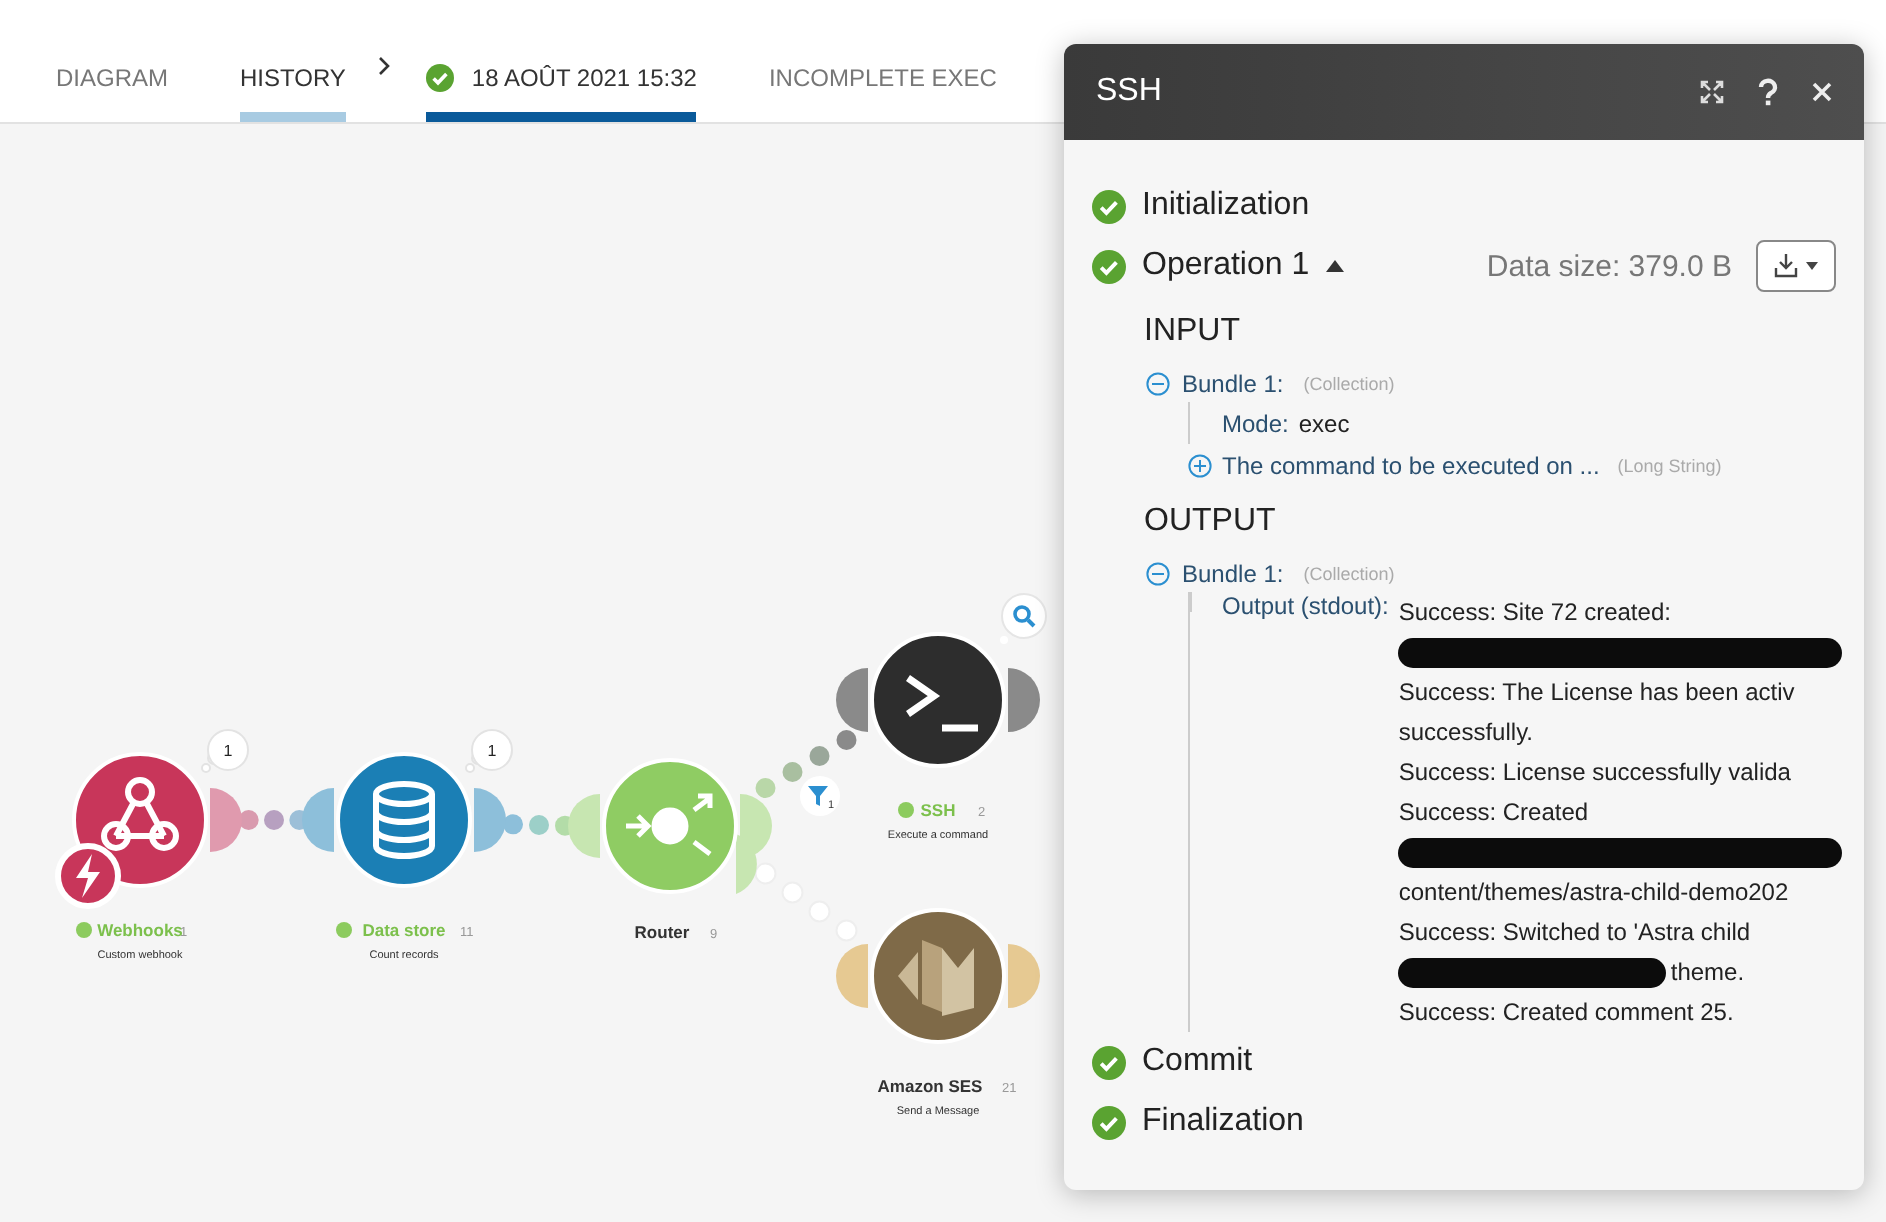 The height and width of the screenshot is (1222, 1886). I want to click on output-line: Success: License successfully valida, so click(1595, 773).